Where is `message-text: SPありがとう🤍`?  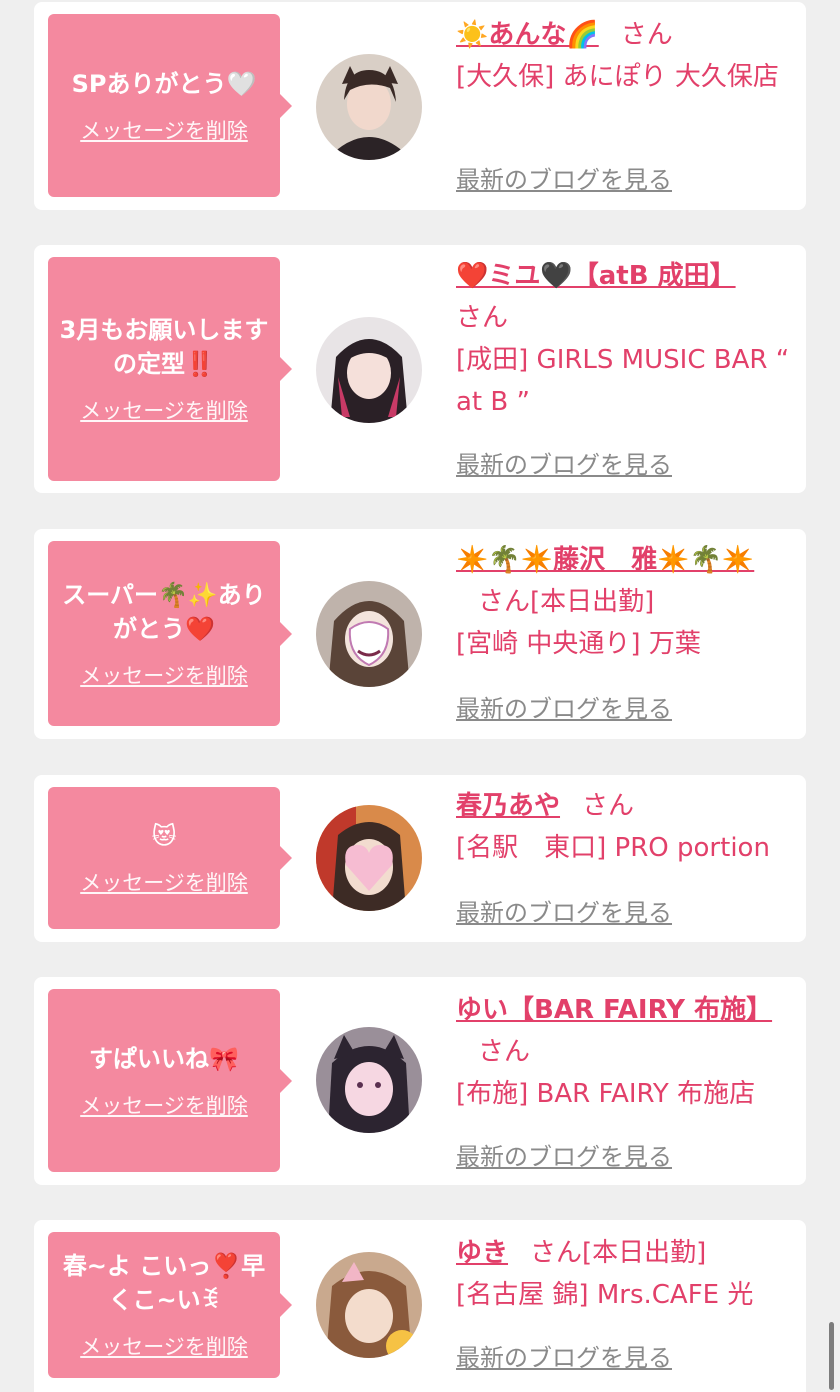 message-text: SPありがとう🤍 is located at coordinates (164, 83).